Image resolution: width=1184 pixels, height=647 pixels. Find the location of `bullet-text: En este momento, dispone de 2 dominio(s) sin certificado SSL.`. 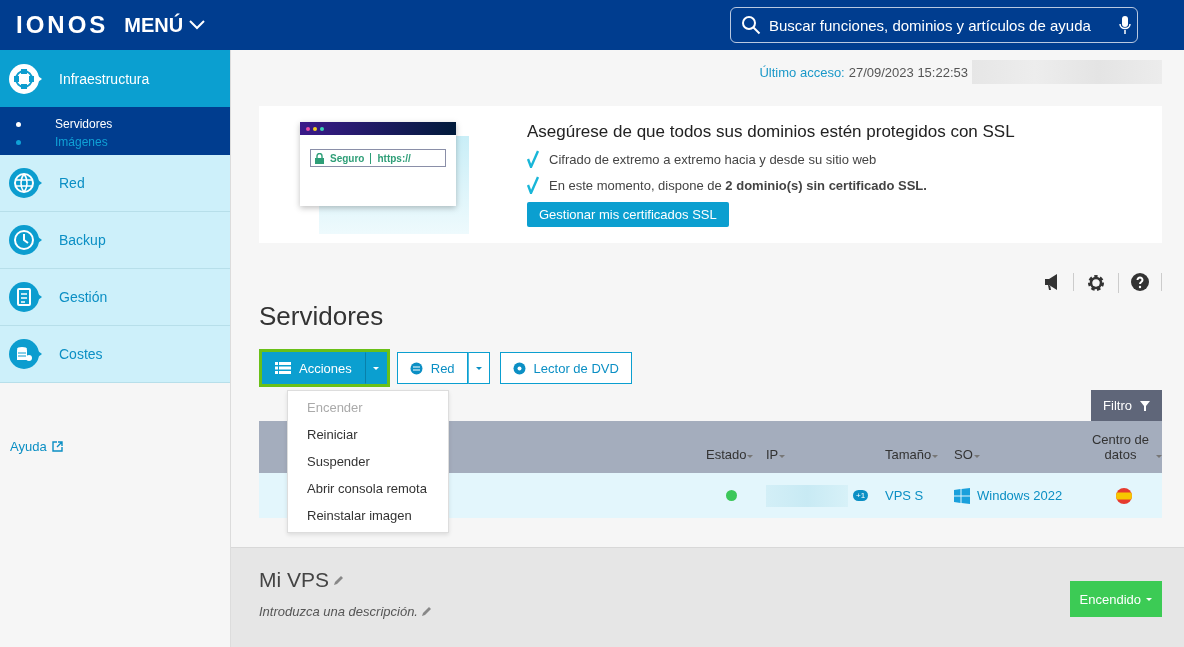

bullet-text: En este momento, dispone de 2 dominio(s) sin certificado SSL. is located at coordinates (738, 185).